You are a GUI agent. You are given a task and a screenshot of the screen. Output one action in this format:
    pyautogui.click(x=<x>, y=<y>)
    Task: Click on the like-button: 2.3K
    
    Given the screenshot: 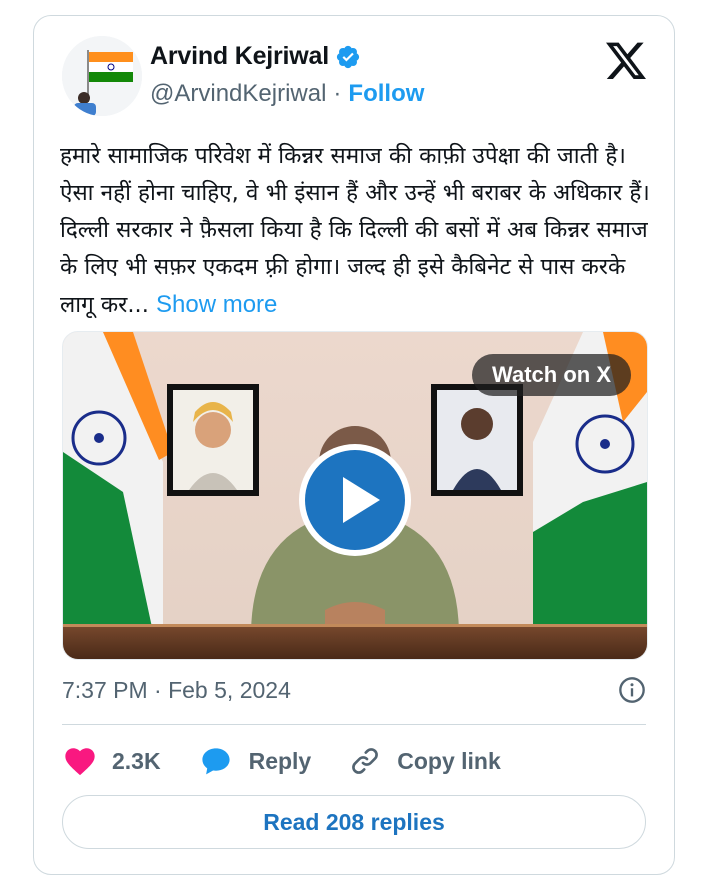 What is the action you would take?
    pyautogui.click(x=112, y=761)
    